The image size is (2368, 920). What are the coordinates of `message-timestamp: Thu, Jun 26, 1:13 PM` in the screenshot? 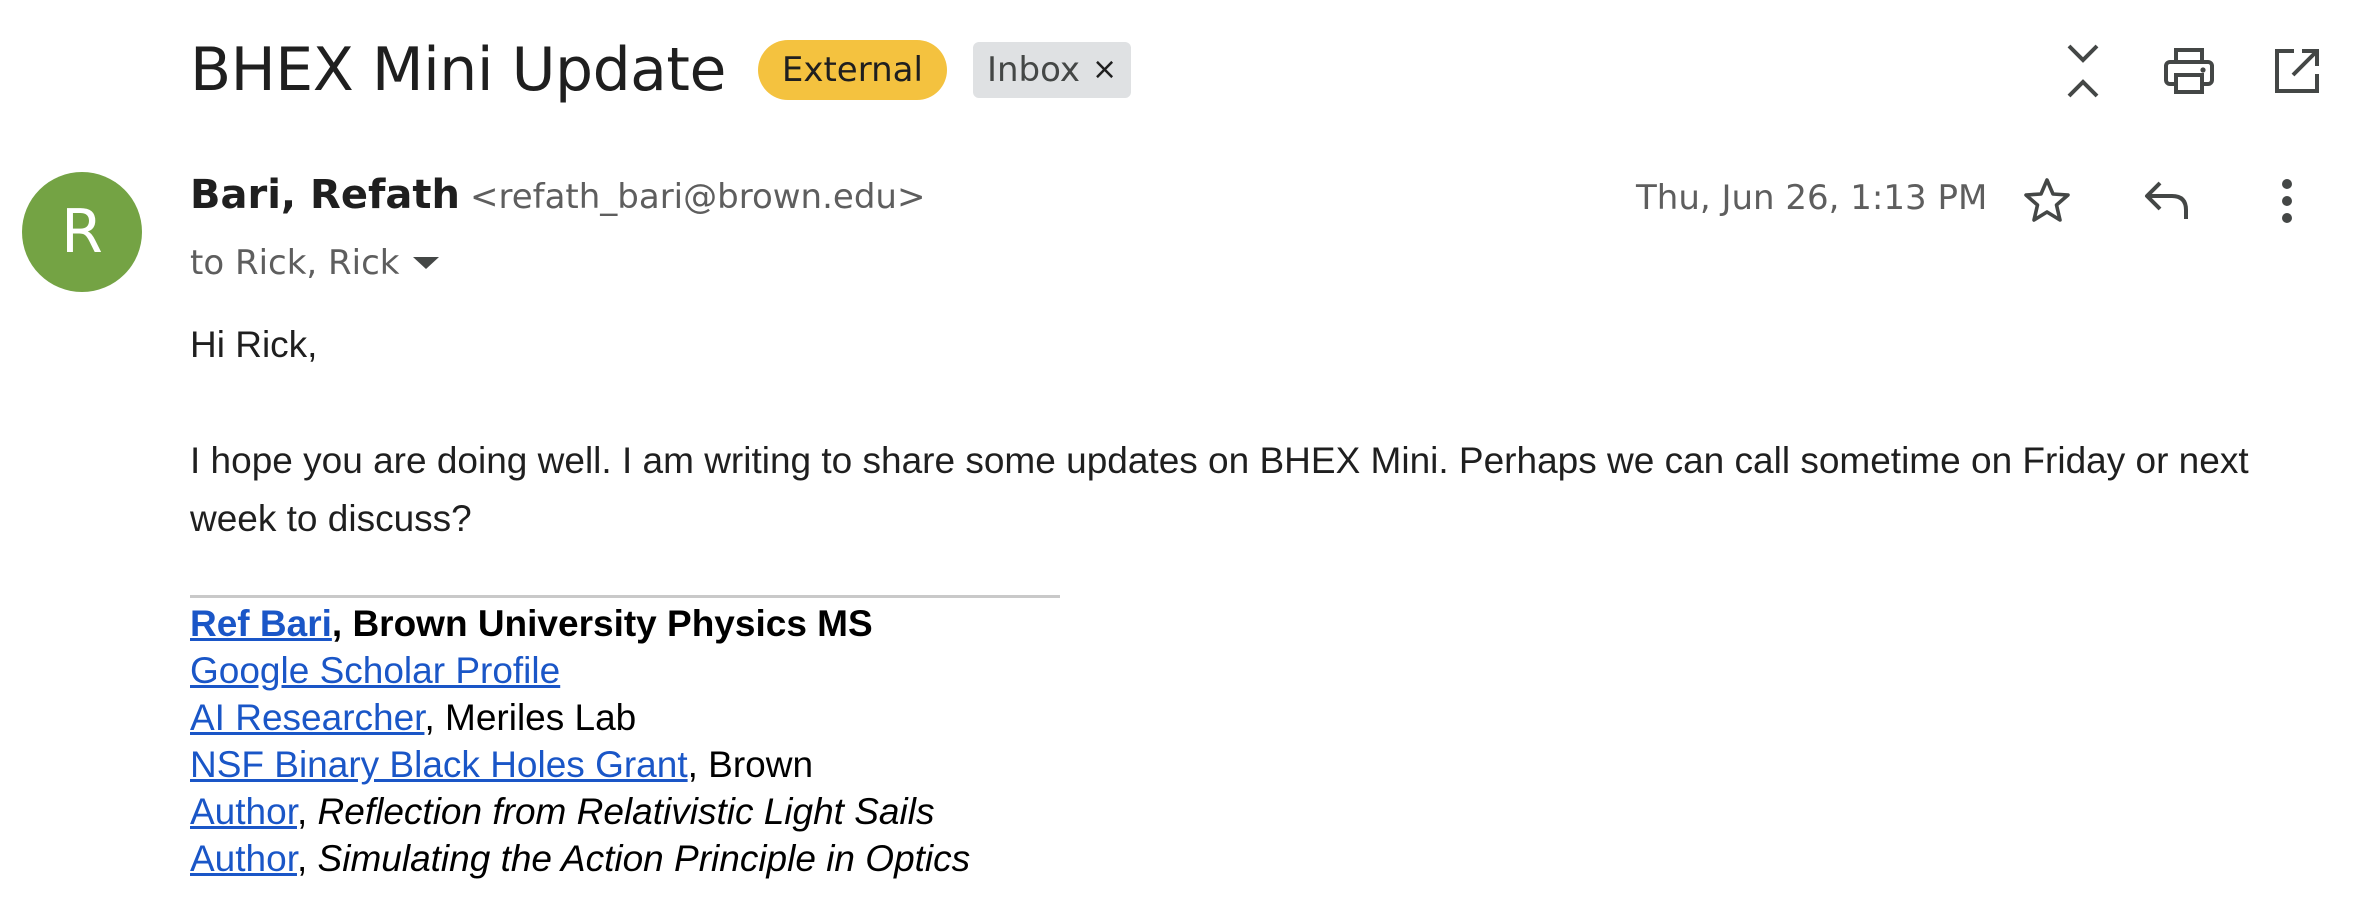 It's located at (1812, 198).